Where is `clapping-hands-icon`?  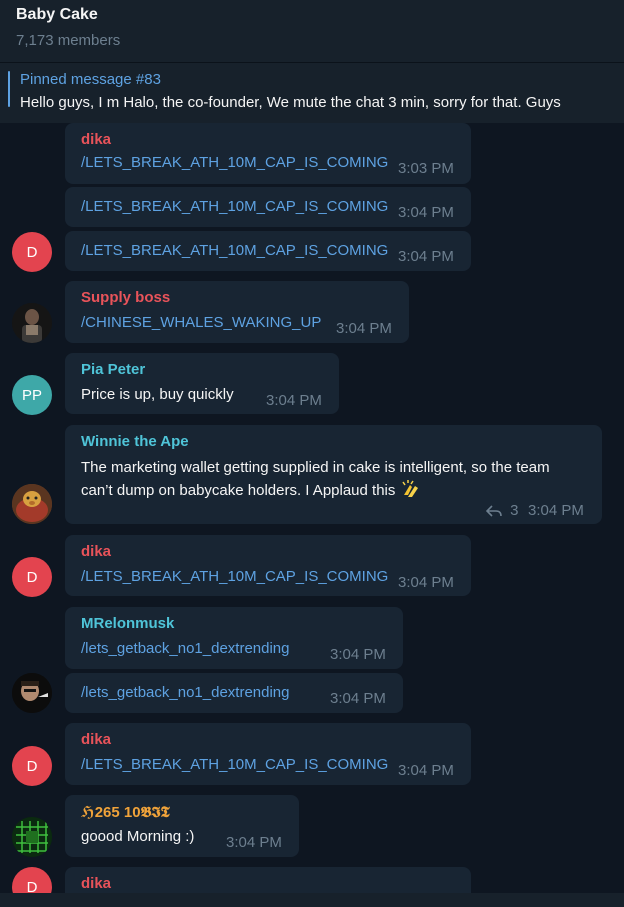 clapping-hands-icon is located at coordinates (411, 492).